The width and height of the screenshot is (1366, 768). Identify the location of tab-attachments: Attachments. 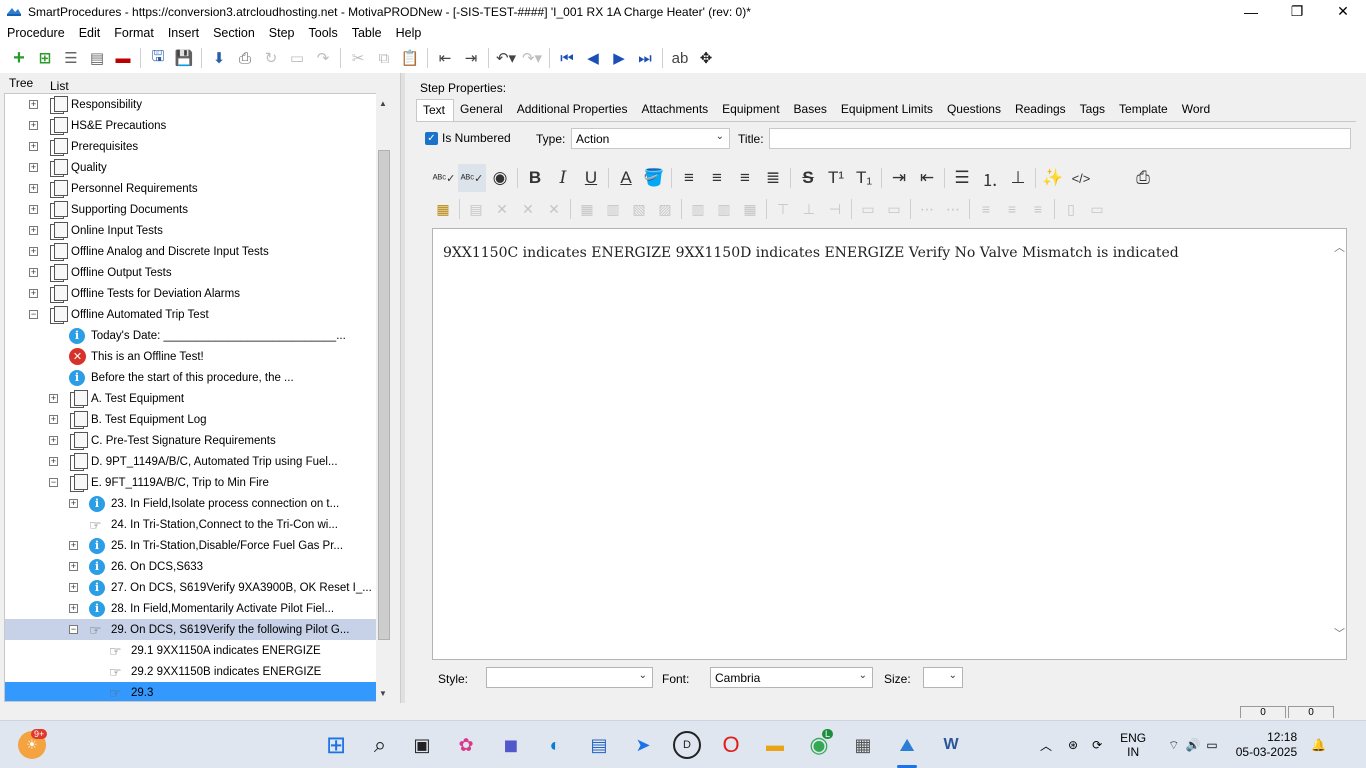
(675, 110).